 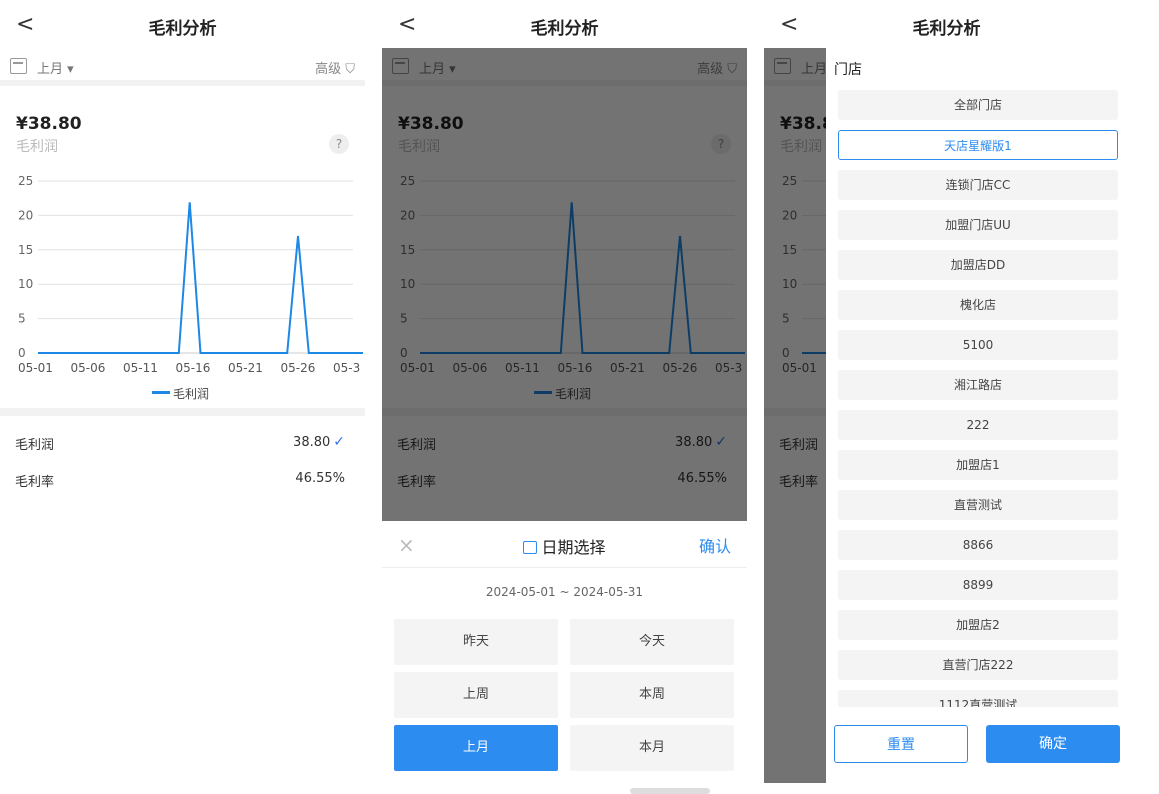 What do you see at coordinates (978, 505) in the screenshot?
I see `store-option: 直营测试` at bounding box center [978, 505].